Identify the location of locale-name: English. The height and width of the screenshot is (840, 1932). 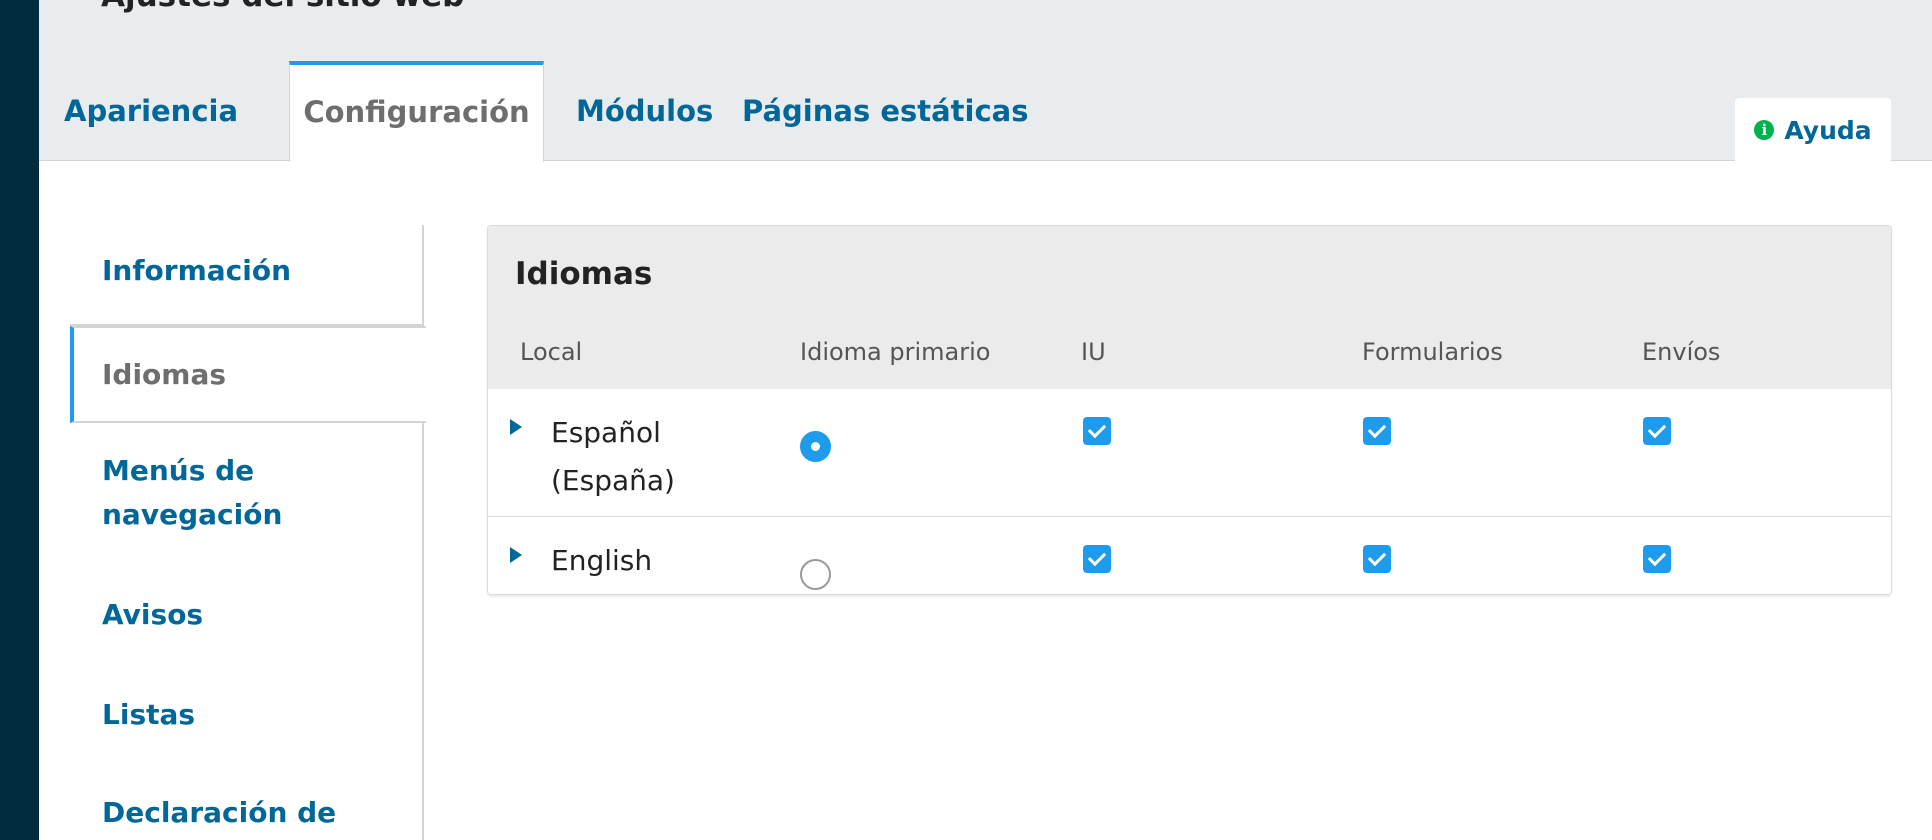
(602, 560).